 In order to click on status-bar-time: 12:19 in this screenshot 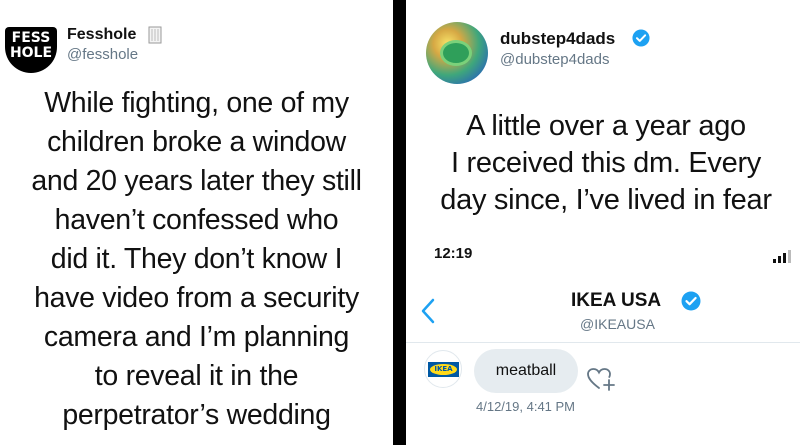, I will do `click(453, 253)`.